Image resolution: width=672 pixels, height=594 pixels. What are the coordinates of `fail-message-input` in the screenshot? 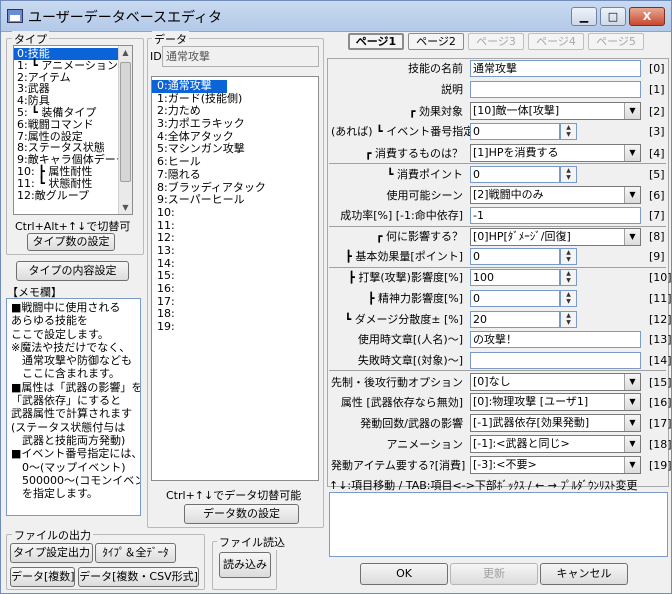 It's located at (555, 360).